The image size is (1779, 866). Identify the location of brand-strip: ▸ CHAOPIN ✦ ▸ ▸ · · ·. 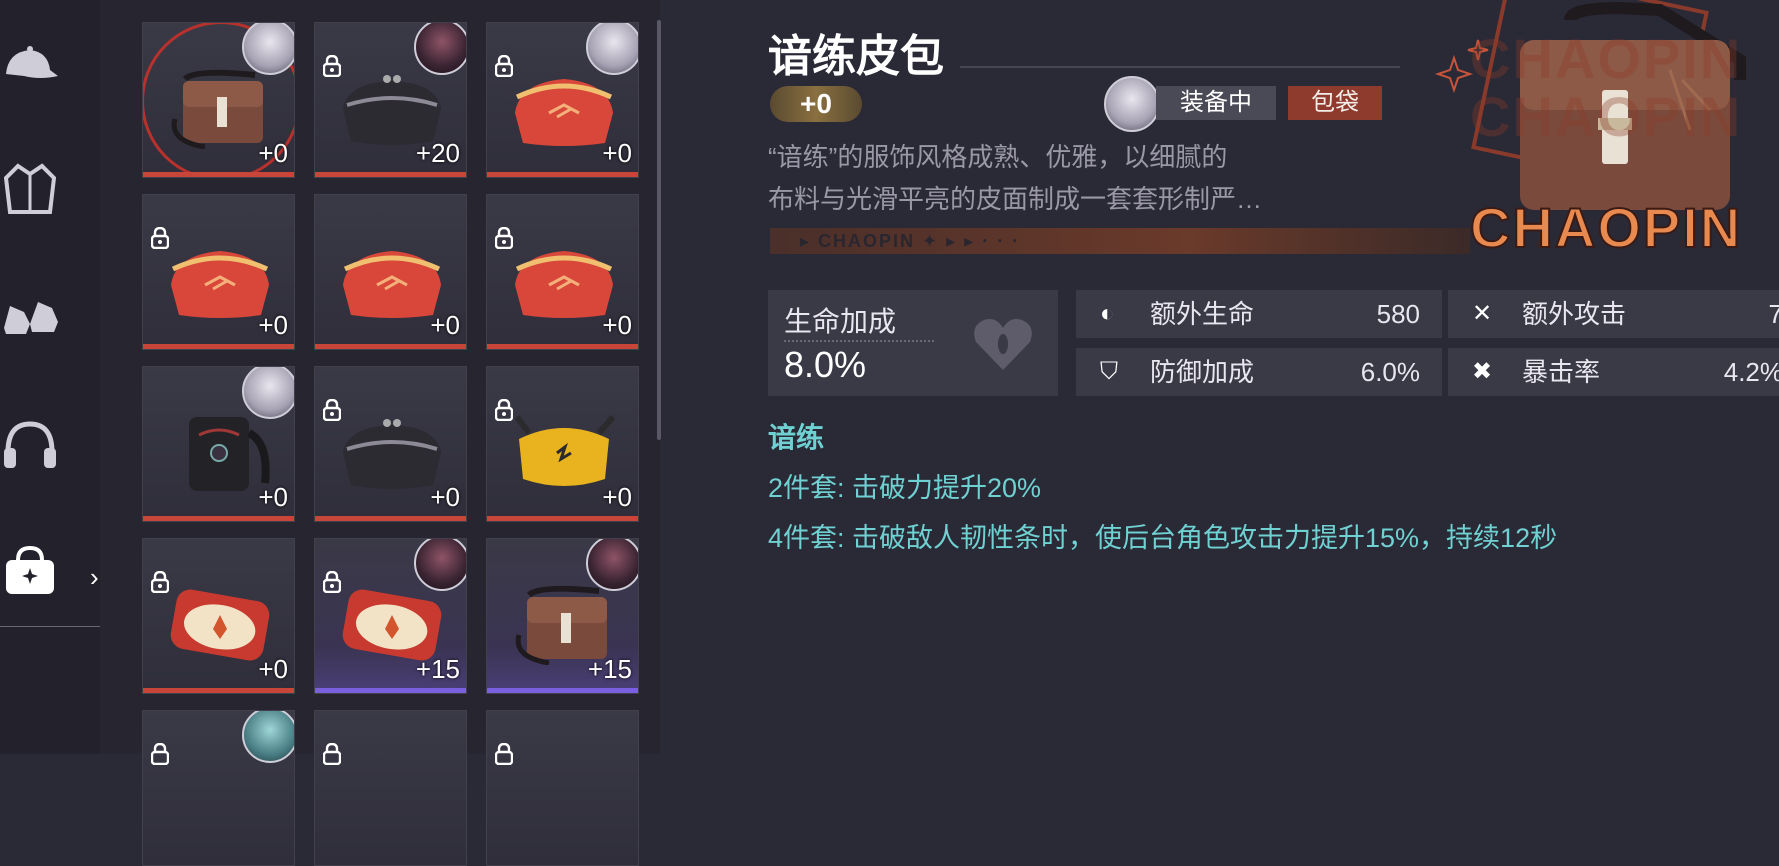
(1120, 241).